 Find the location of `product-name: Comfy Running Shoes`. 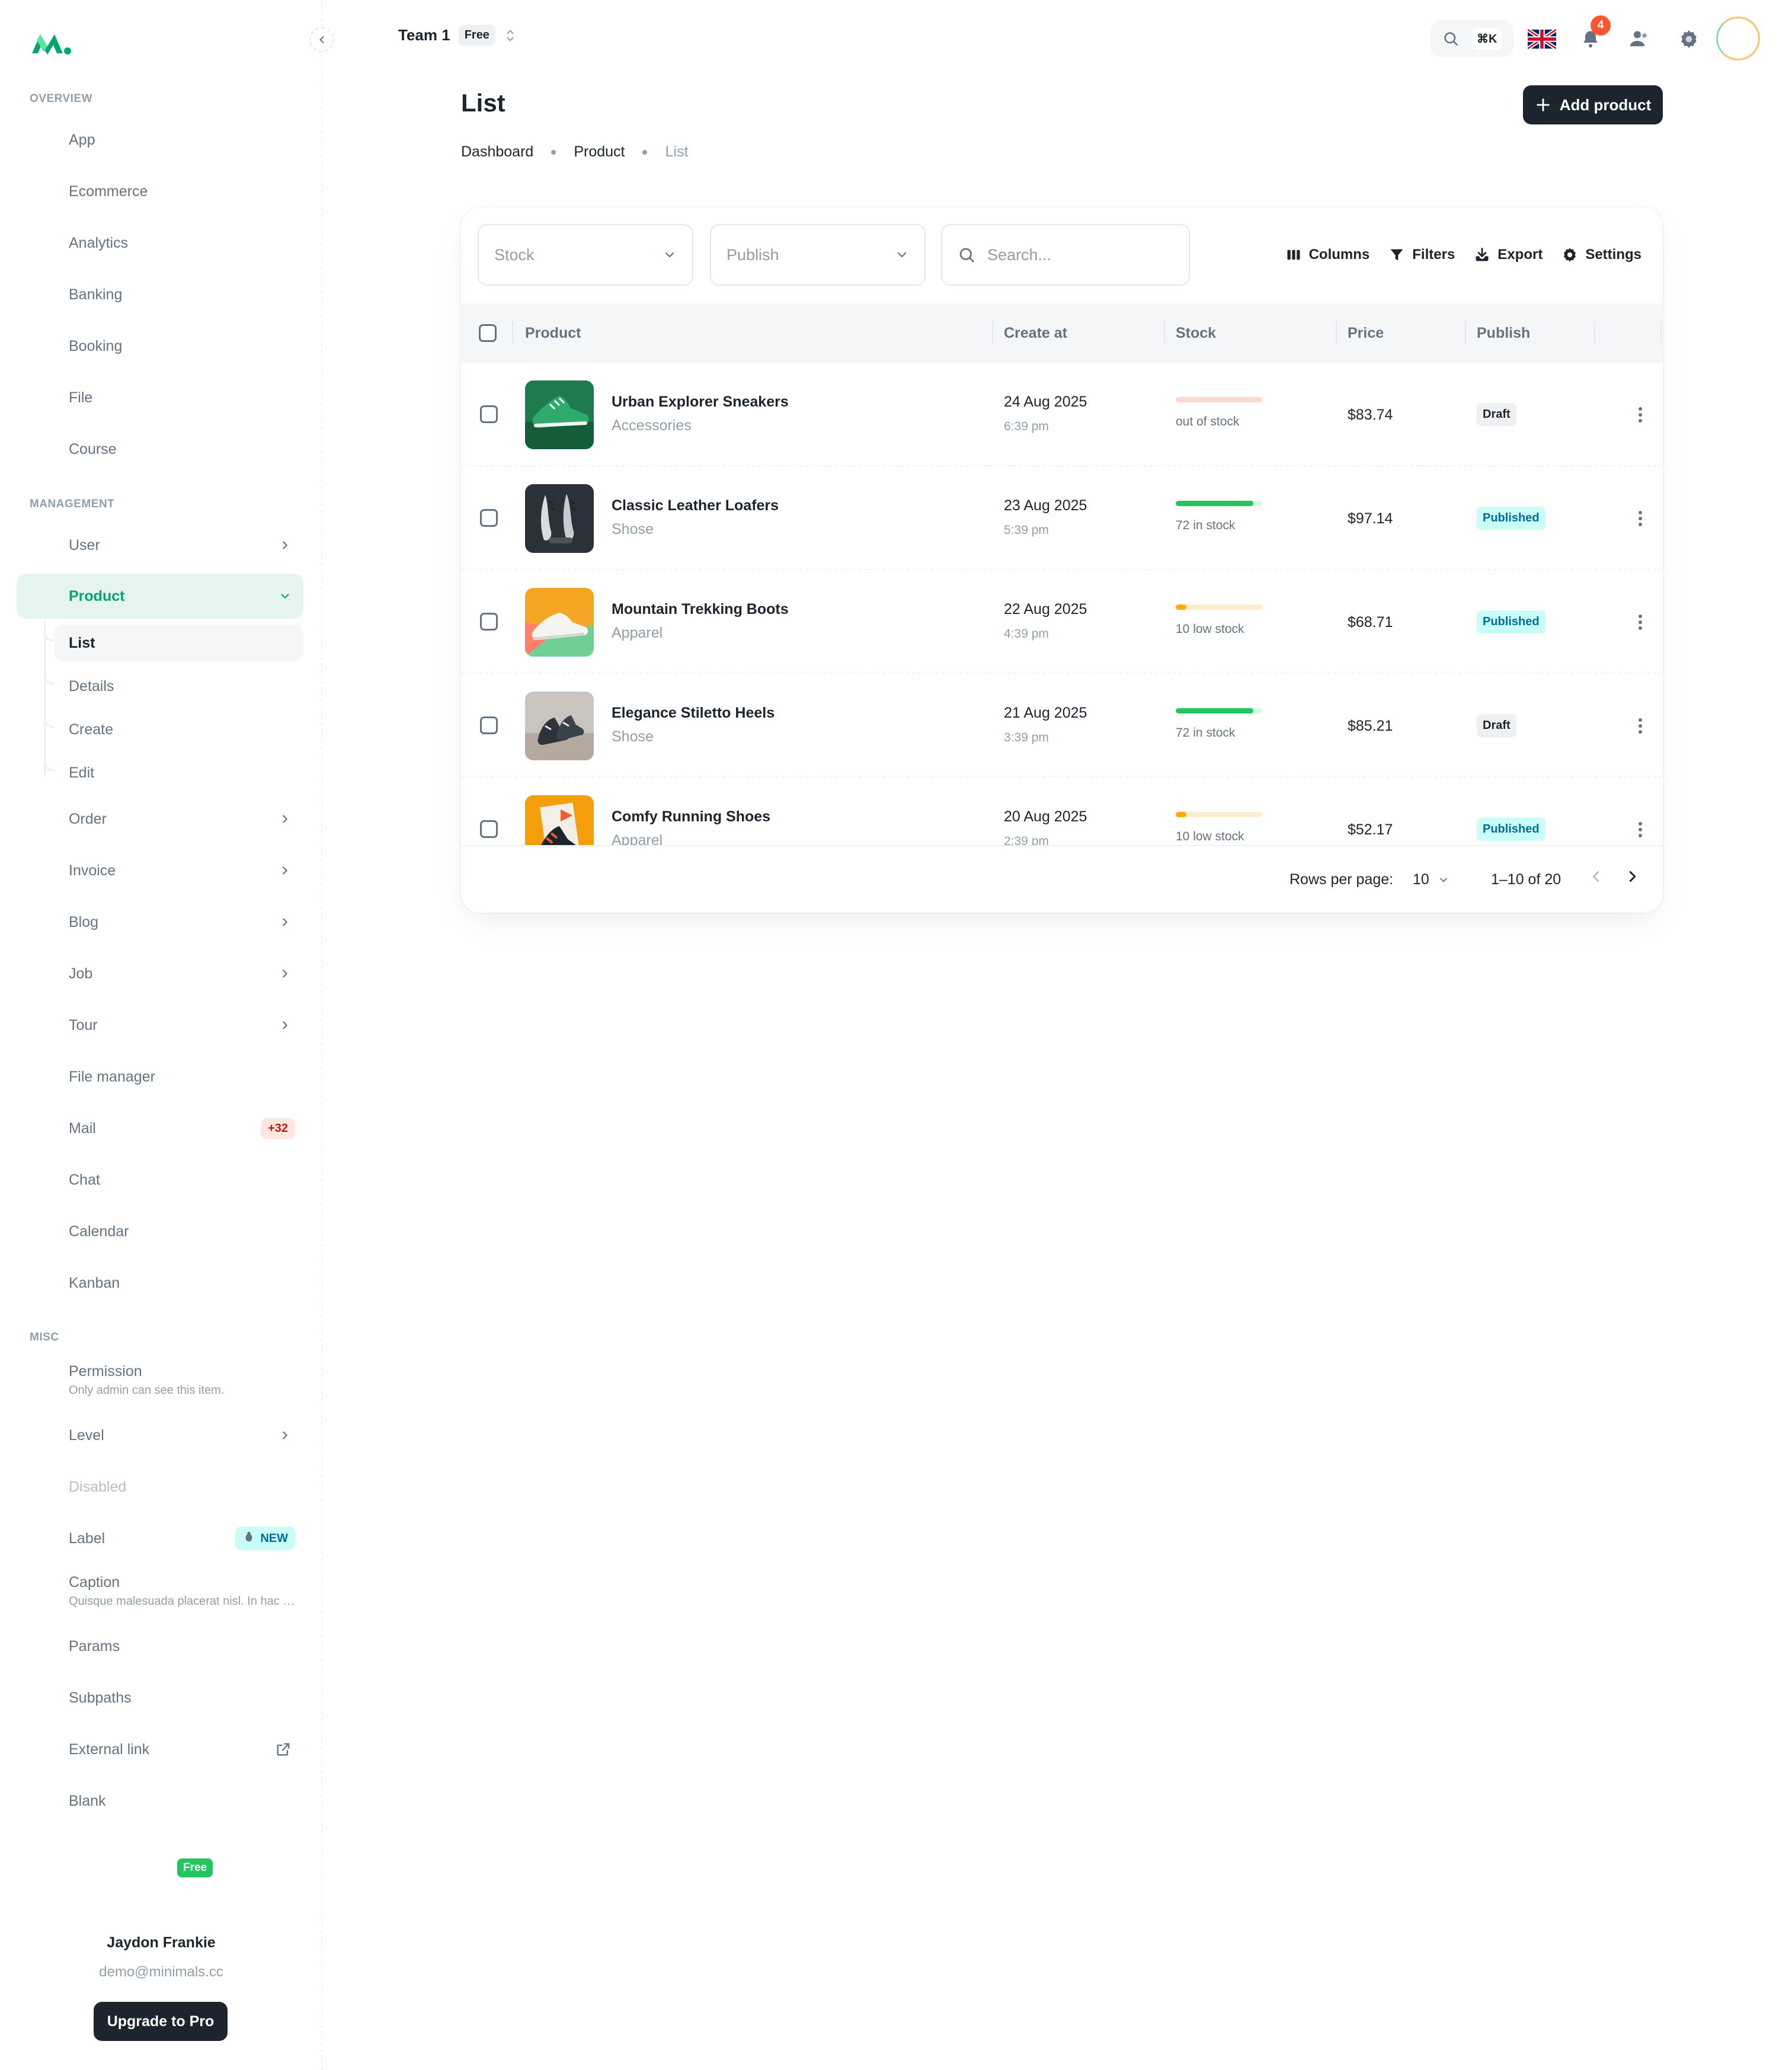

product-name: Comfy Running Shoes is located at coordinates (691, 817).